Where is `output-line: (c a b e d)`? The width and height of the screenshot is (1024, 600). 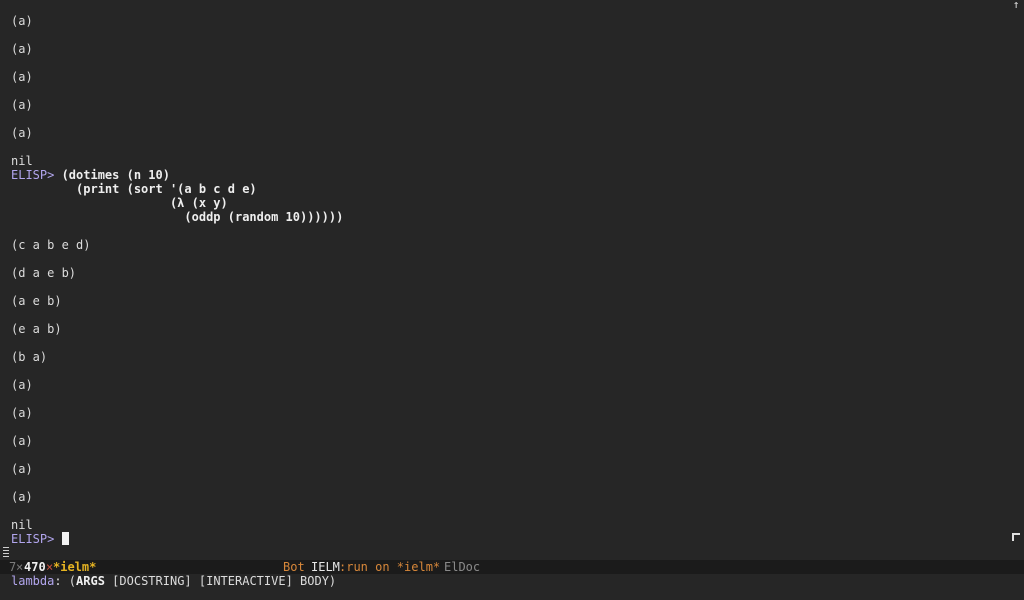 output-line: (c a b e d) is located at coordinates (51, 245).